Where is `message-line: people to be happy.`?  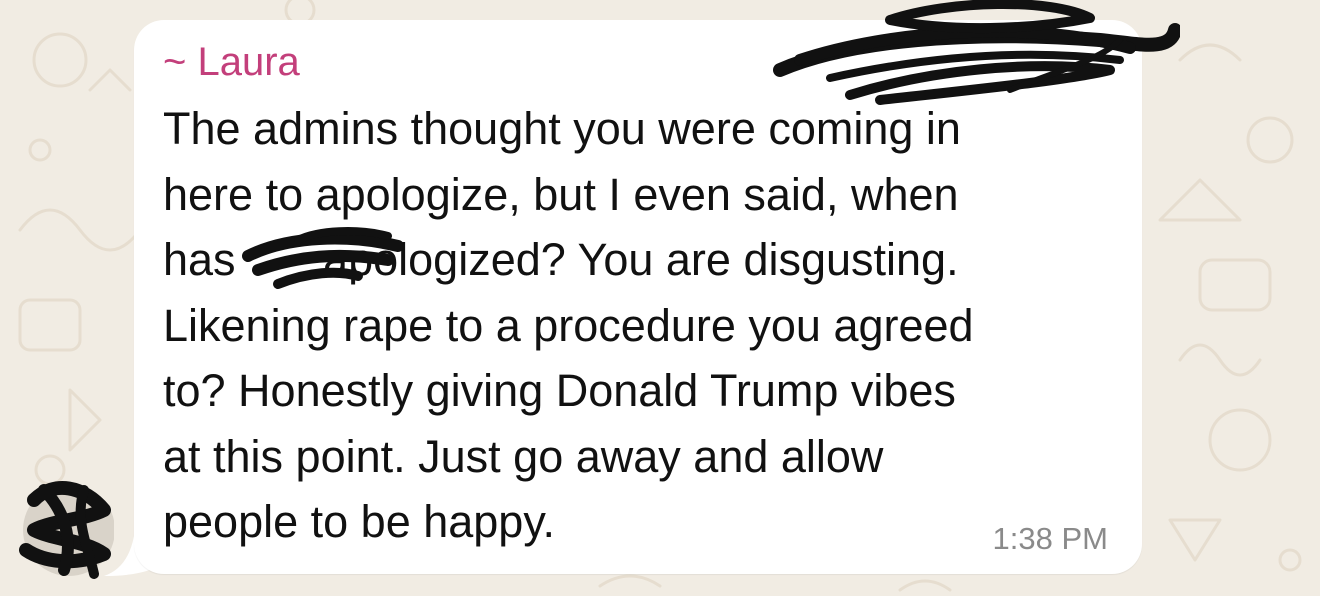
message-line: people to be happy. is located at coordinates (359, 521).